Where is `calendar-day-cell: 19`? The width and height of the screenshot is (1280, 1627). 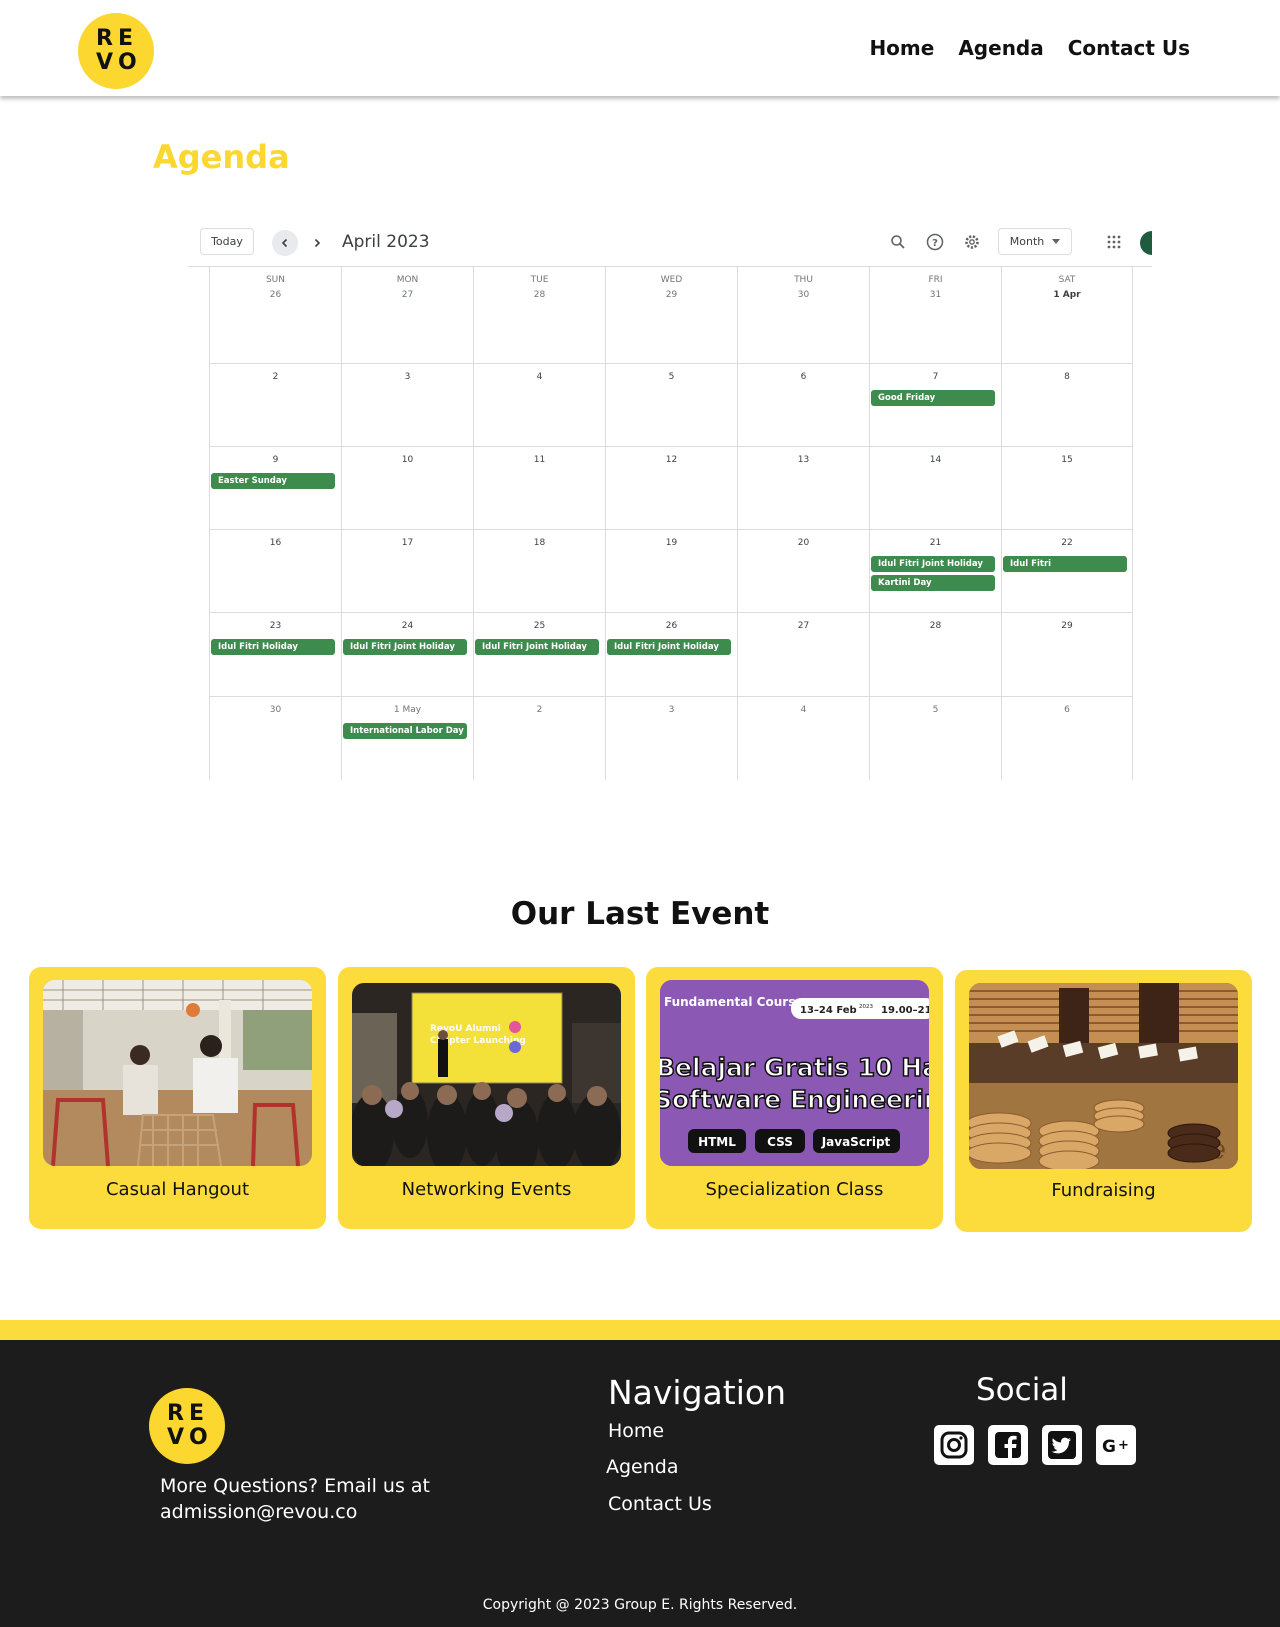 calendar-day-cell: 19 is located at coordinates (671, 571).